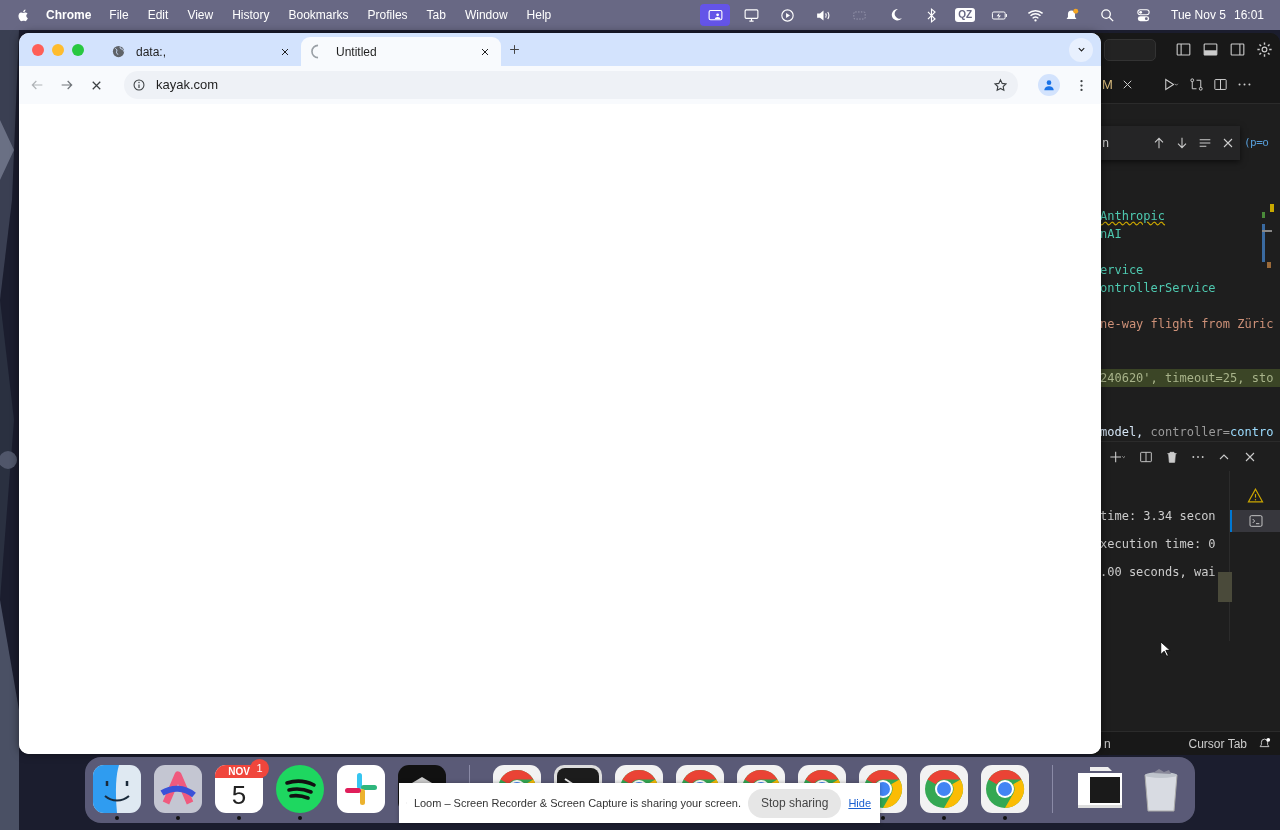 The height and width of the screenshot is (830, 1280). I want to click on menu-bar-date: Tue Nov 5, so click(1198, 15).